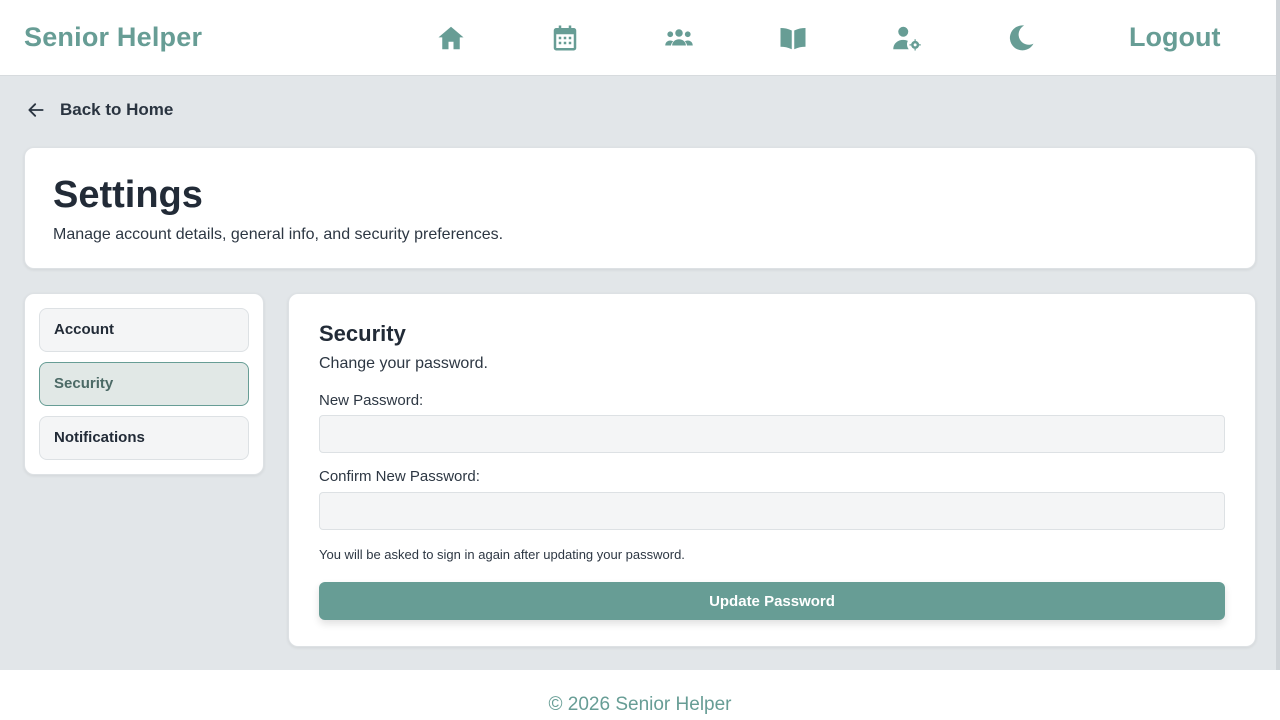  I want to click on confirm-password-label: Confirm New Password:, so click(399, 476).